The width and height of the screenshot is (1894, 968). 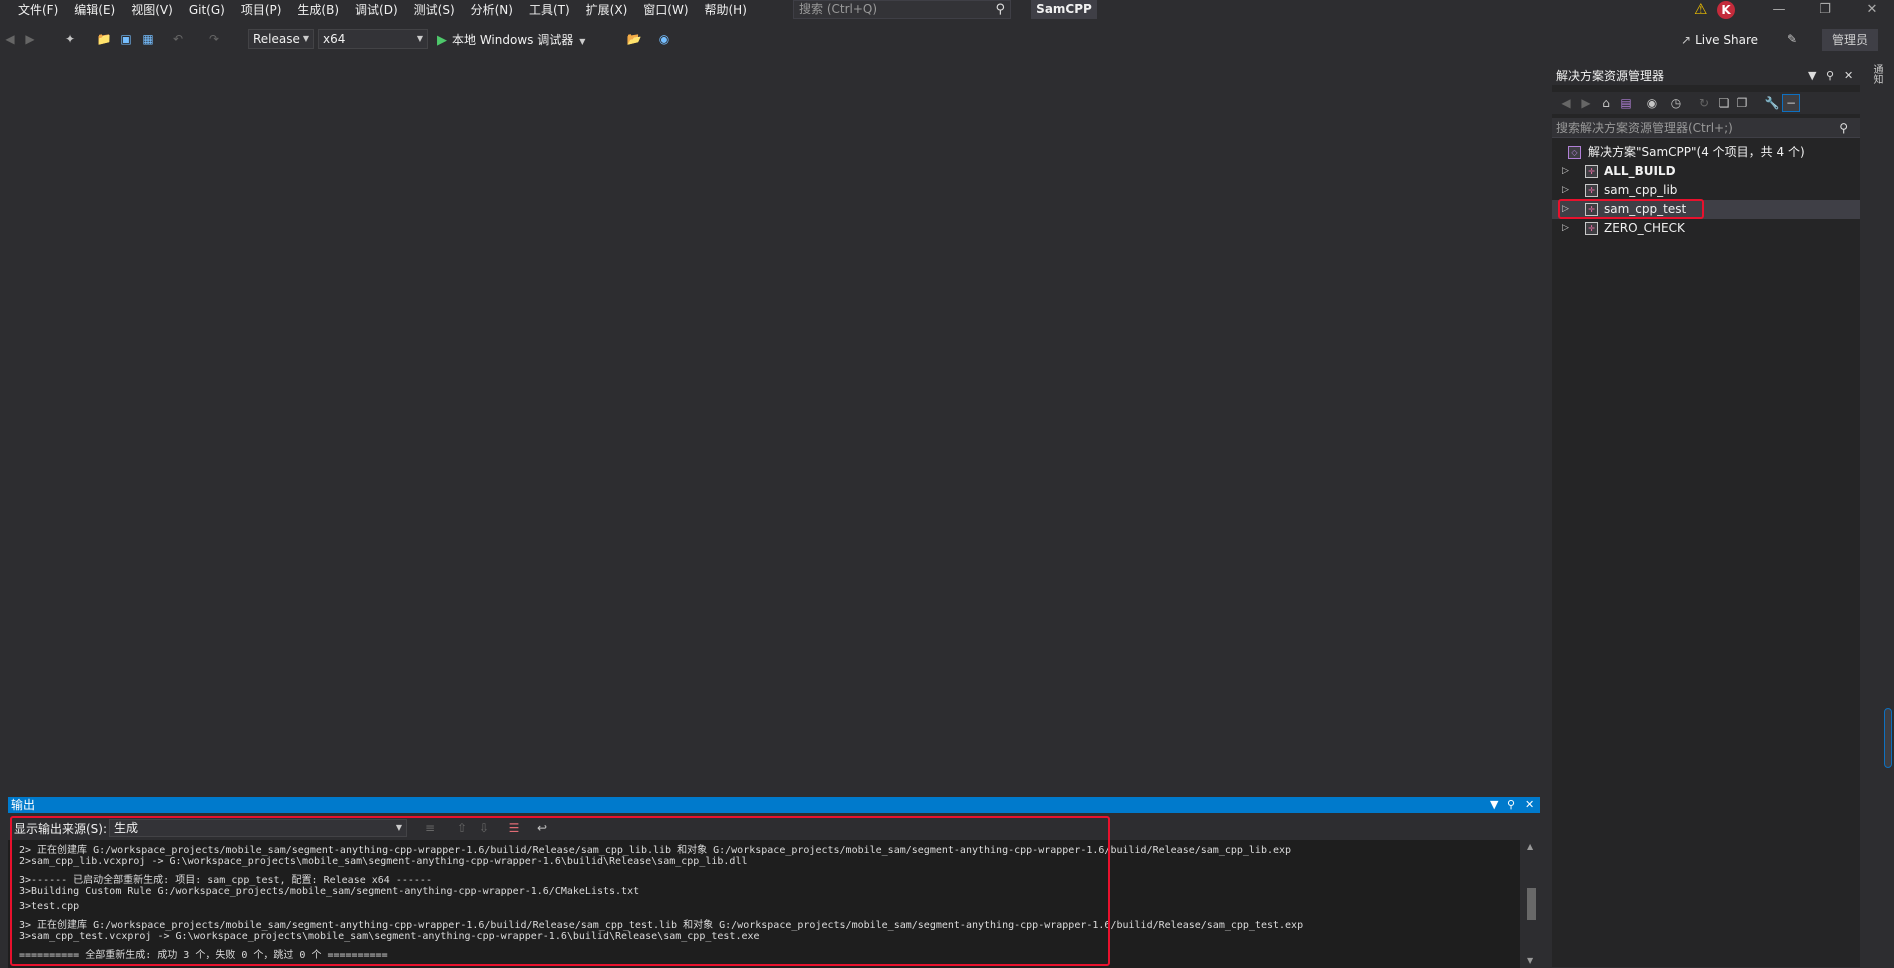 What do you see at coordinates (434, 10) in the screenshot?
I see `menu-test: 测试(S)` at bounding box center [434, 10].